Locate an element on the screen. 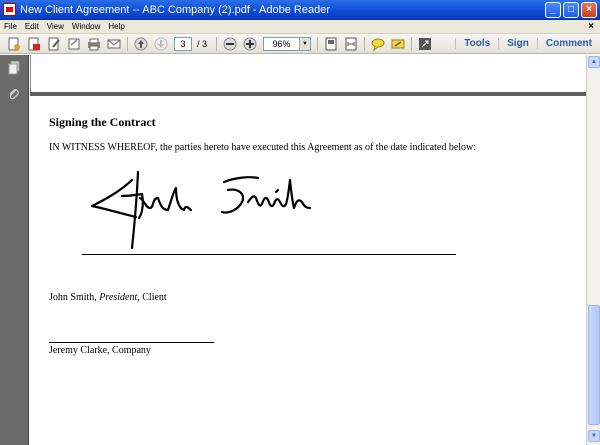 This screenshot has width=600, height=445. page-number-input: 3 is located at coordinates (183, 43).